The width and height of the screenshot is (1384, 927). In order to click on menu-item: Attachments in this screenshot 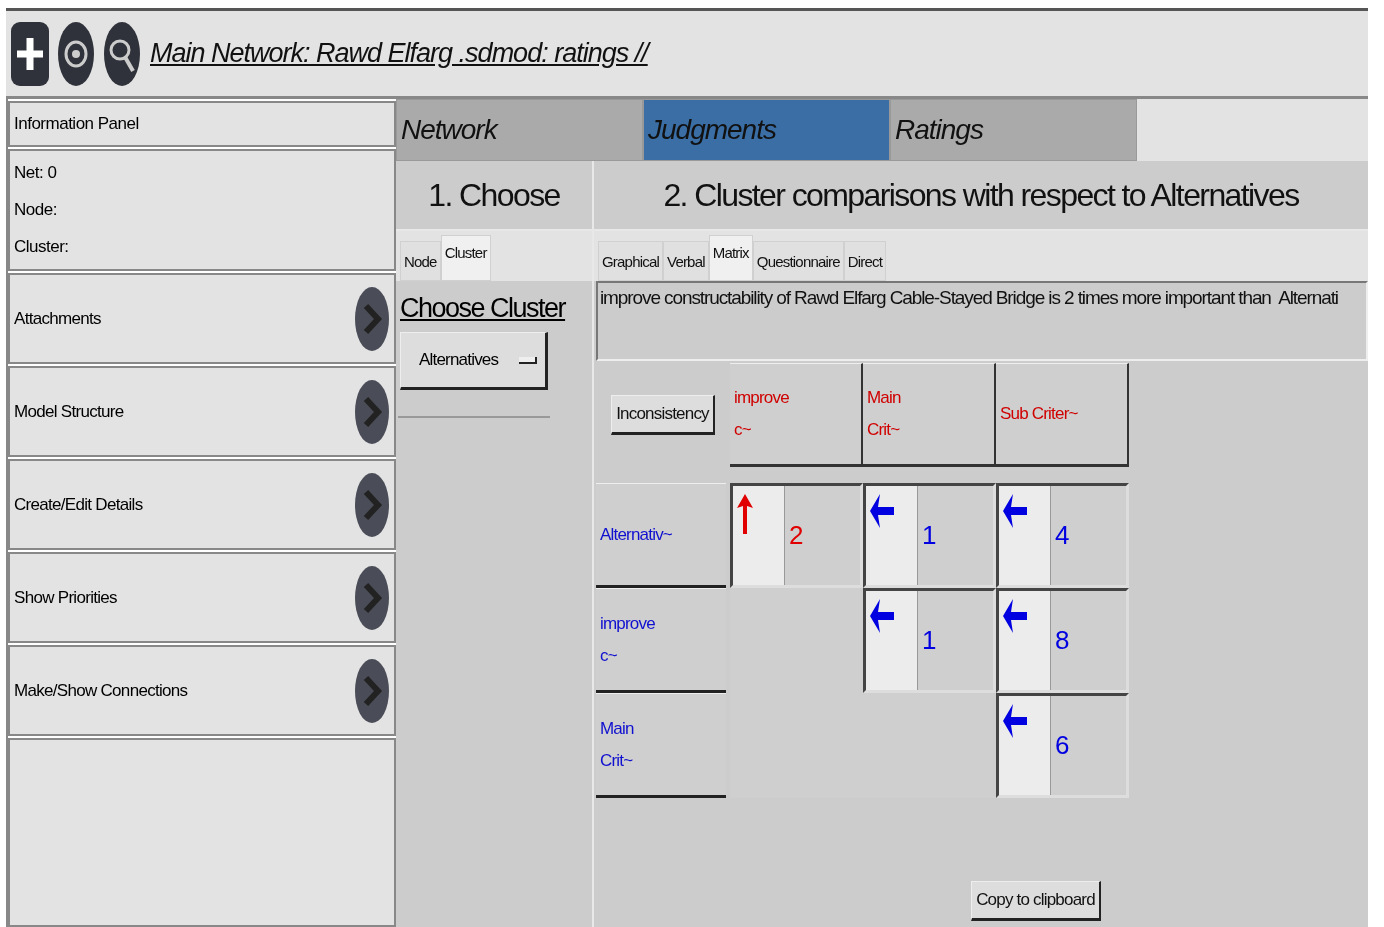, I will do `click(202, 318)`.